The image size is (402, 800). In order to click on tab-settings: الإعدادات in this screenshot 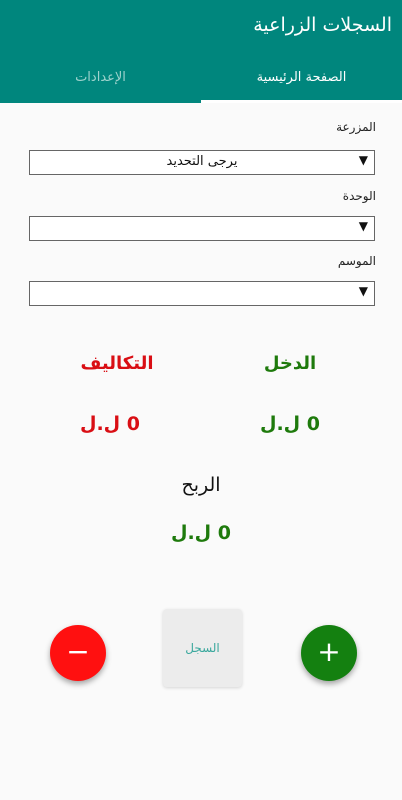, I will do `click(100, 79)`.